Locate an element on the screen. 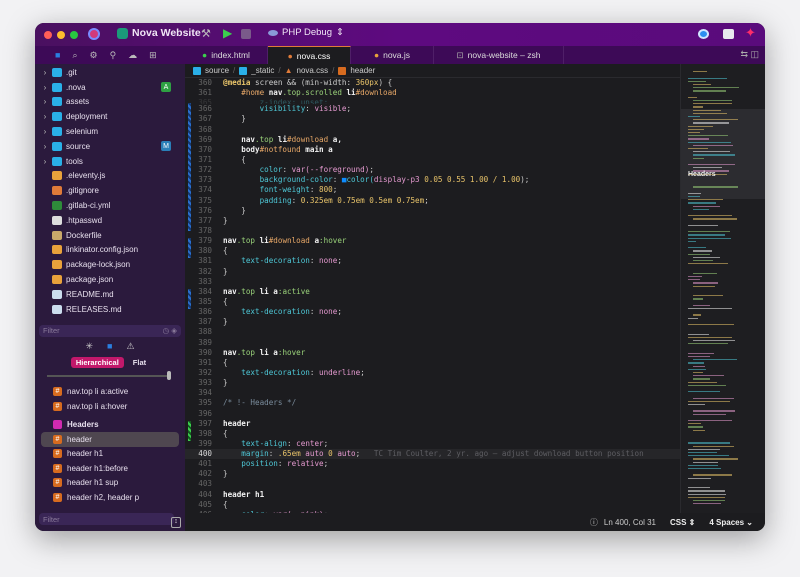 The width and height of the screenshot is (800, 577). sidebar-toggle-icon is located at coordinates (728, 34).